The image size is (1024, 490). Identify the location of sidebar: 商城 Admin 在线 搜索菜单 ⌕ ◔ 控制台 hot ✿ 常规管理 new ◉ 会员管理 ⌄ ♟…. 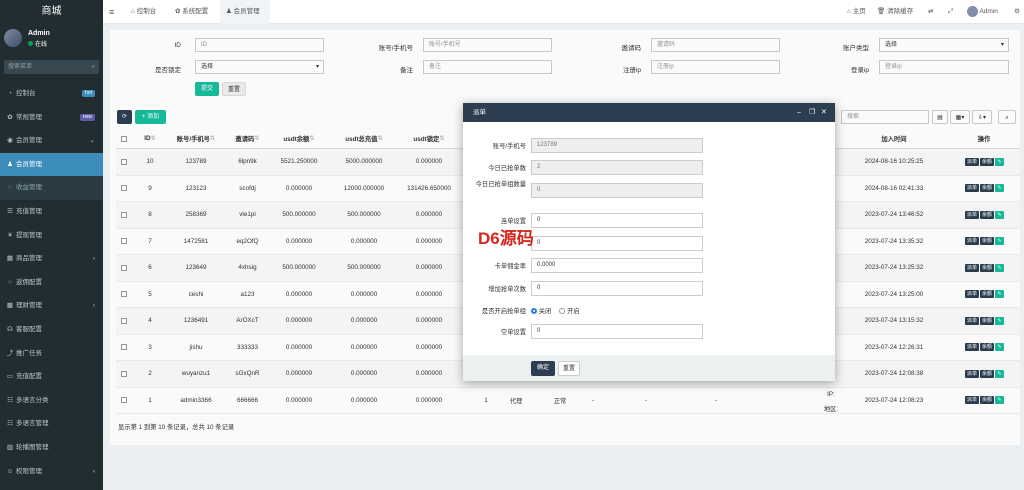
(51, 245).